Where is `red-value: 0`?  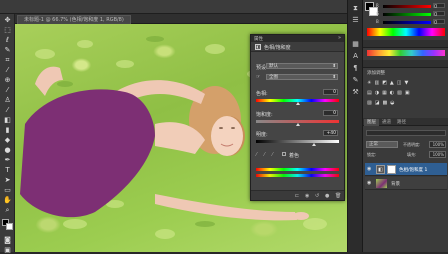
red-value: 0 is located at coordinates (439, 6).